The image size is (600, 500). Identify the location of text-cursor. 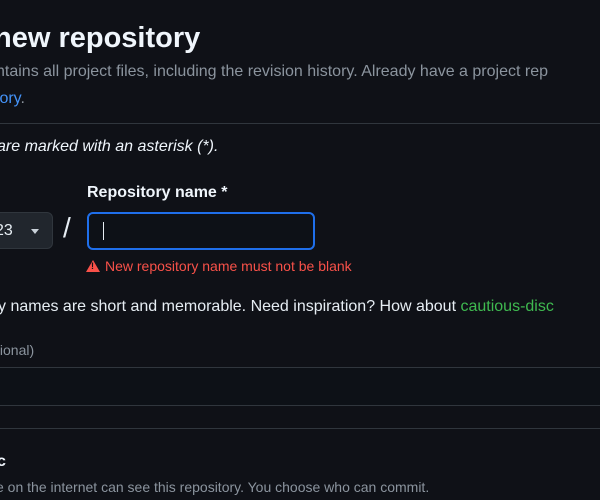
(103, 231).